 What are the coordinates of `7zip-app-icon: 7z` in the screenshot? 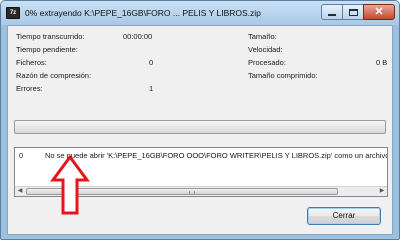 It's located at (13, 13).